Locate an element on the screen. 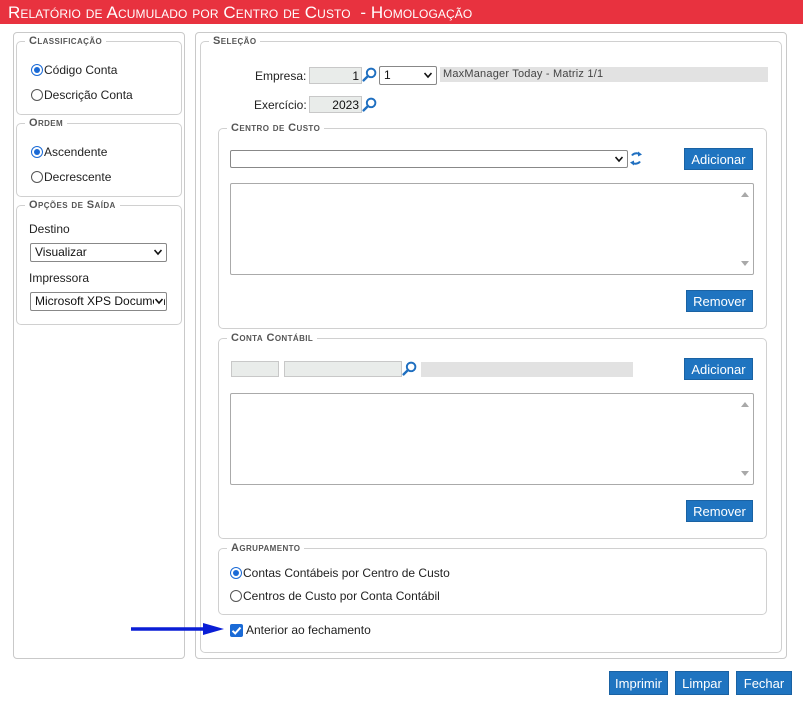  radio-label: Decrescente is located at coordinates (78, 177).